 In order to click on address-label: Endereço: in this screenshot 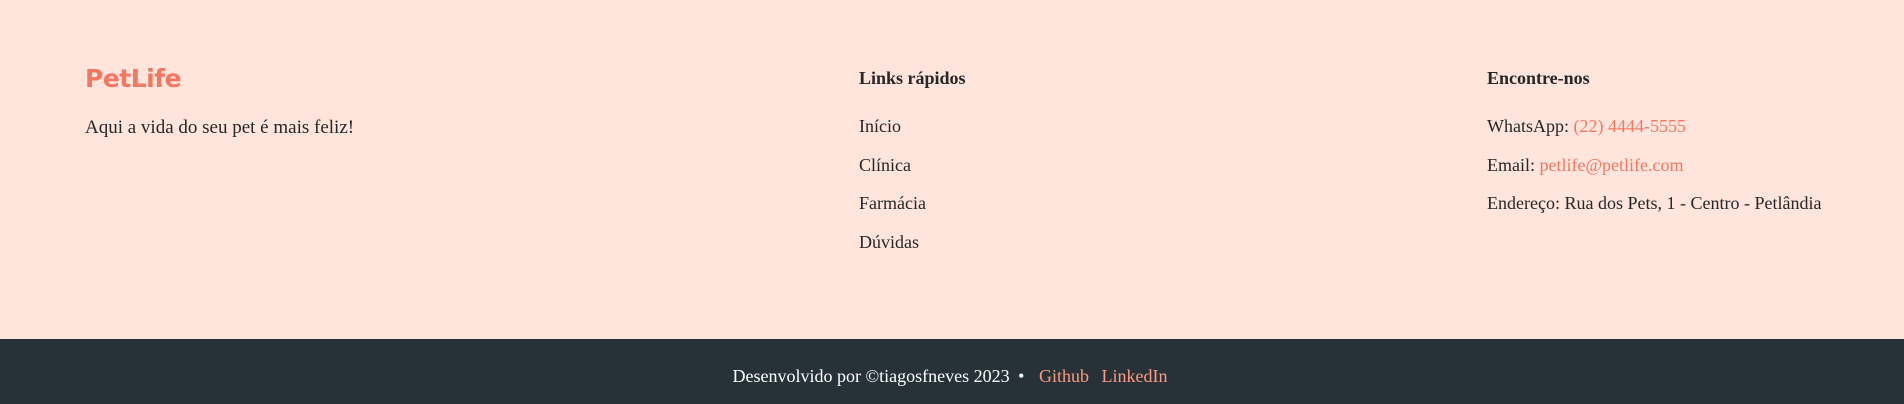, I will do `click(1523, 203)`.